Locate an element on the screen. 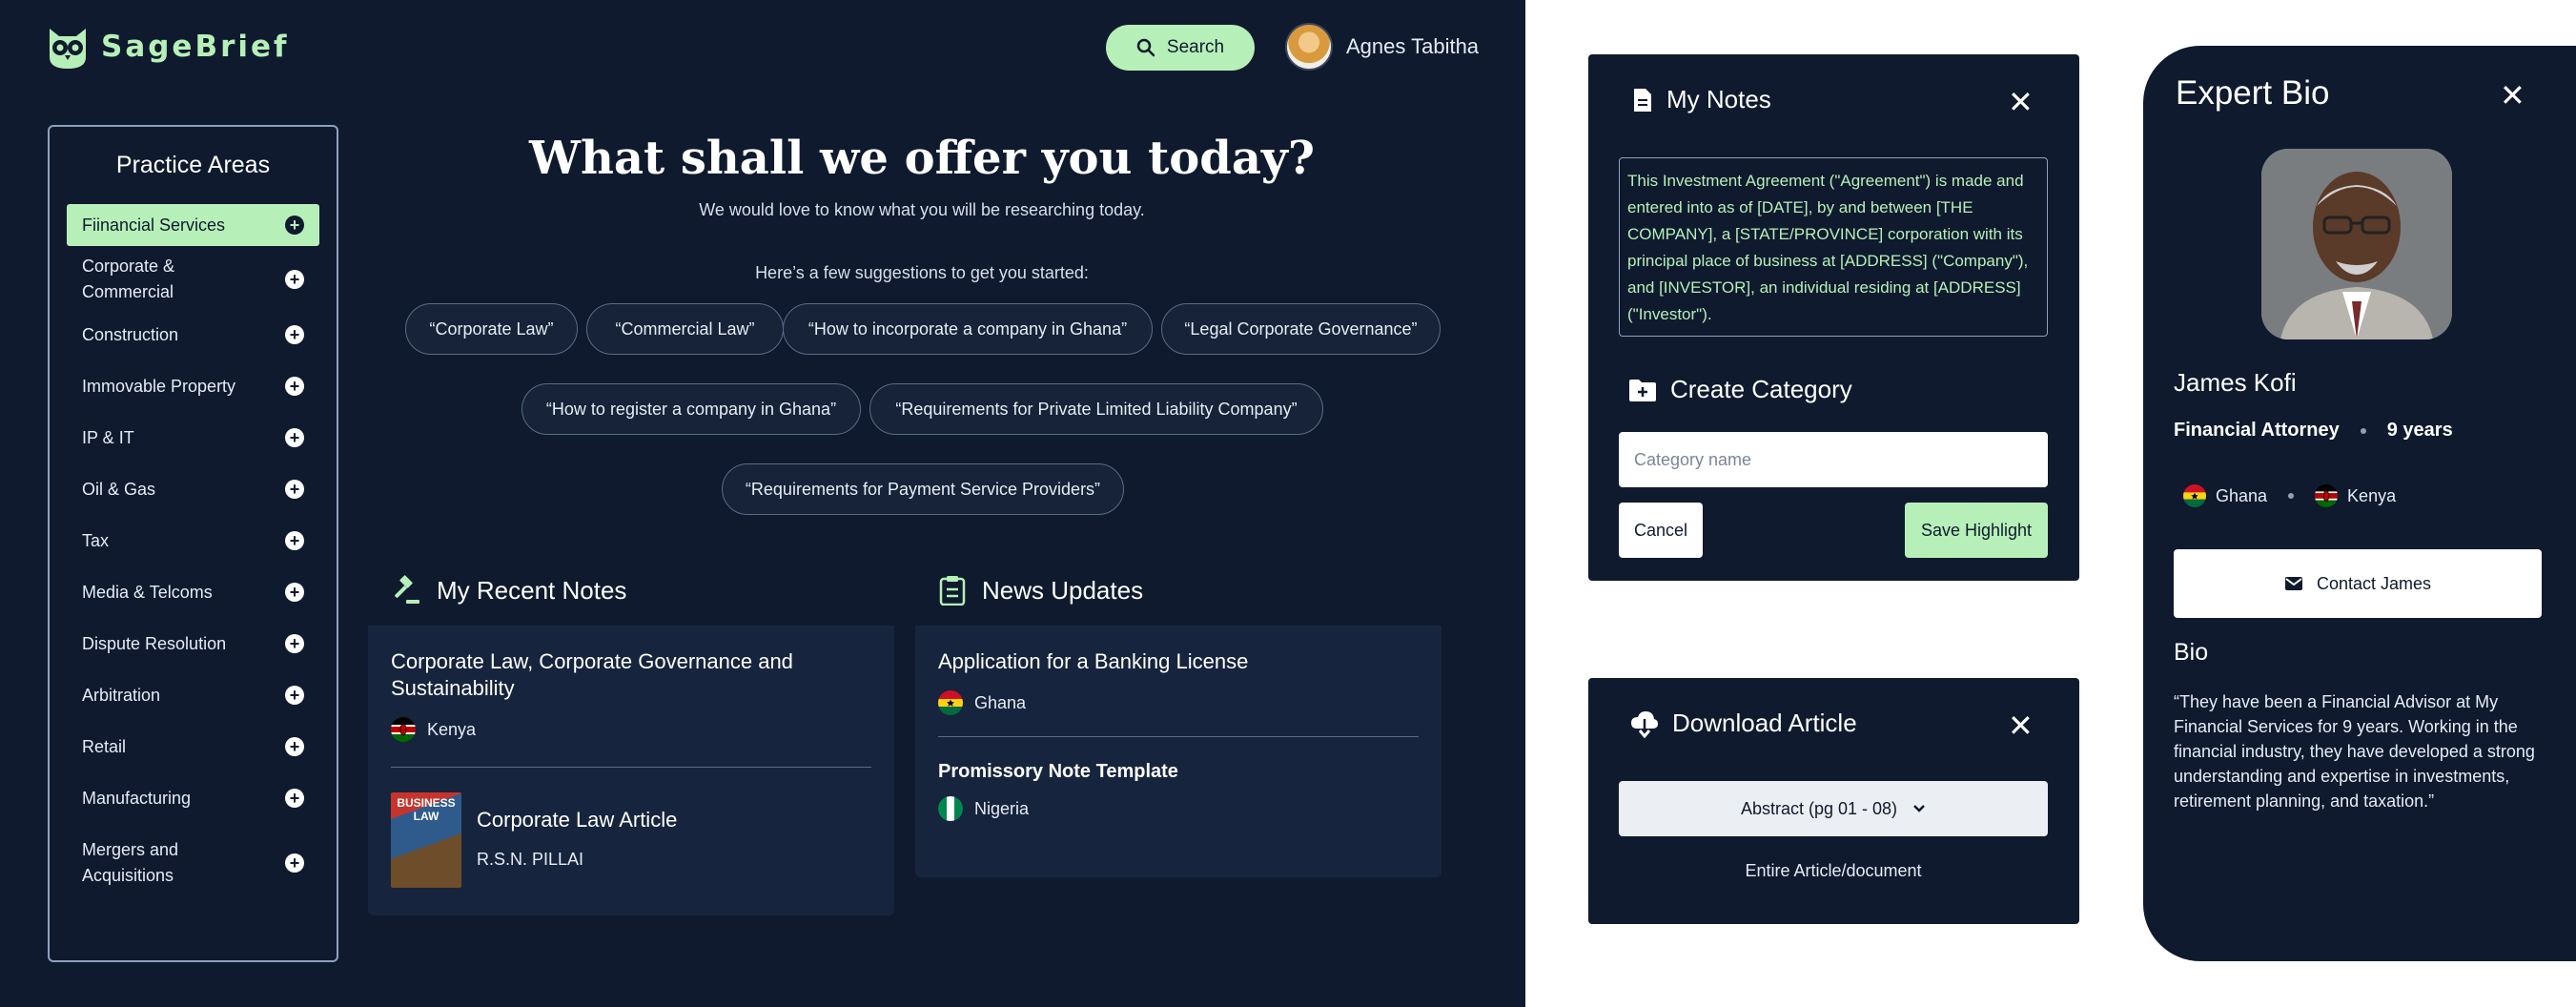 The width and height of the screenshot is (2576, 1007). practice-item-oil-gas: Oil & Gas + is located at coordinates (193, 489).